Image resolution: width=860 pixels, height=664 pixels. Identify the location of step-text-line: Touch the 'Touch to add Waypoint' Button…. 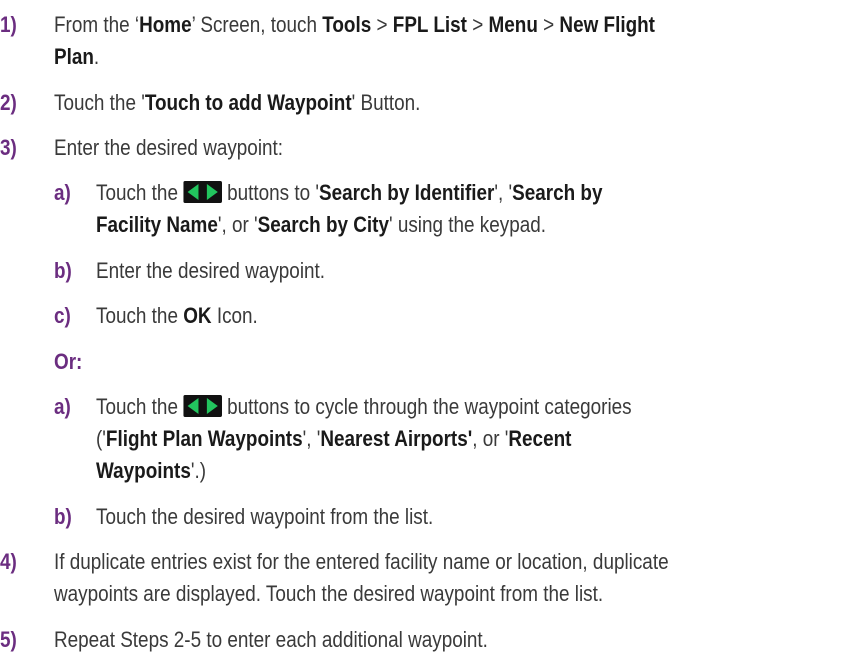
(237, 102).